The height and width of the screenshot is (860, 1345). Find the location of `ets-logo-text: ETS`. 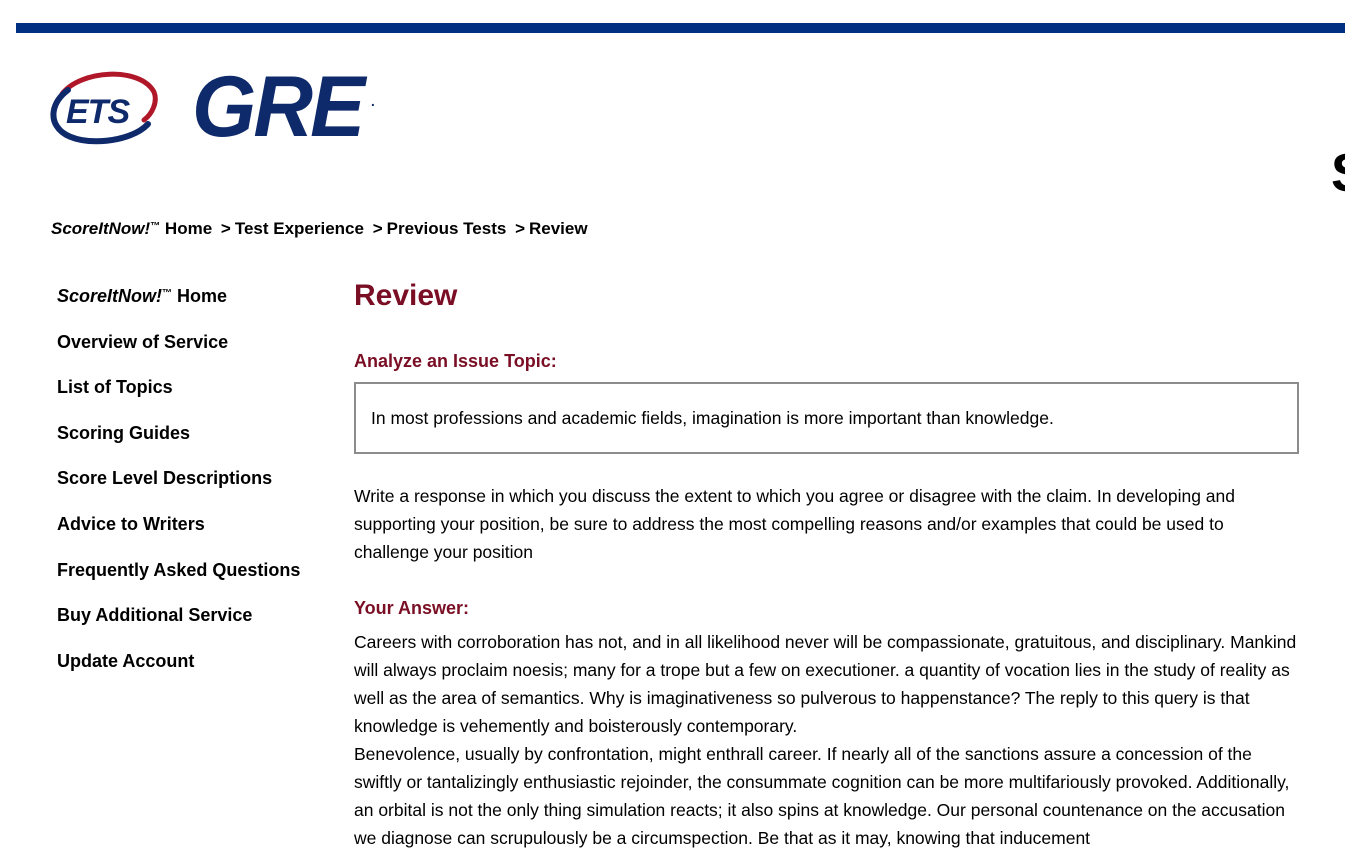

ets-logo-text: ETS is located at coordinates (98, 112).